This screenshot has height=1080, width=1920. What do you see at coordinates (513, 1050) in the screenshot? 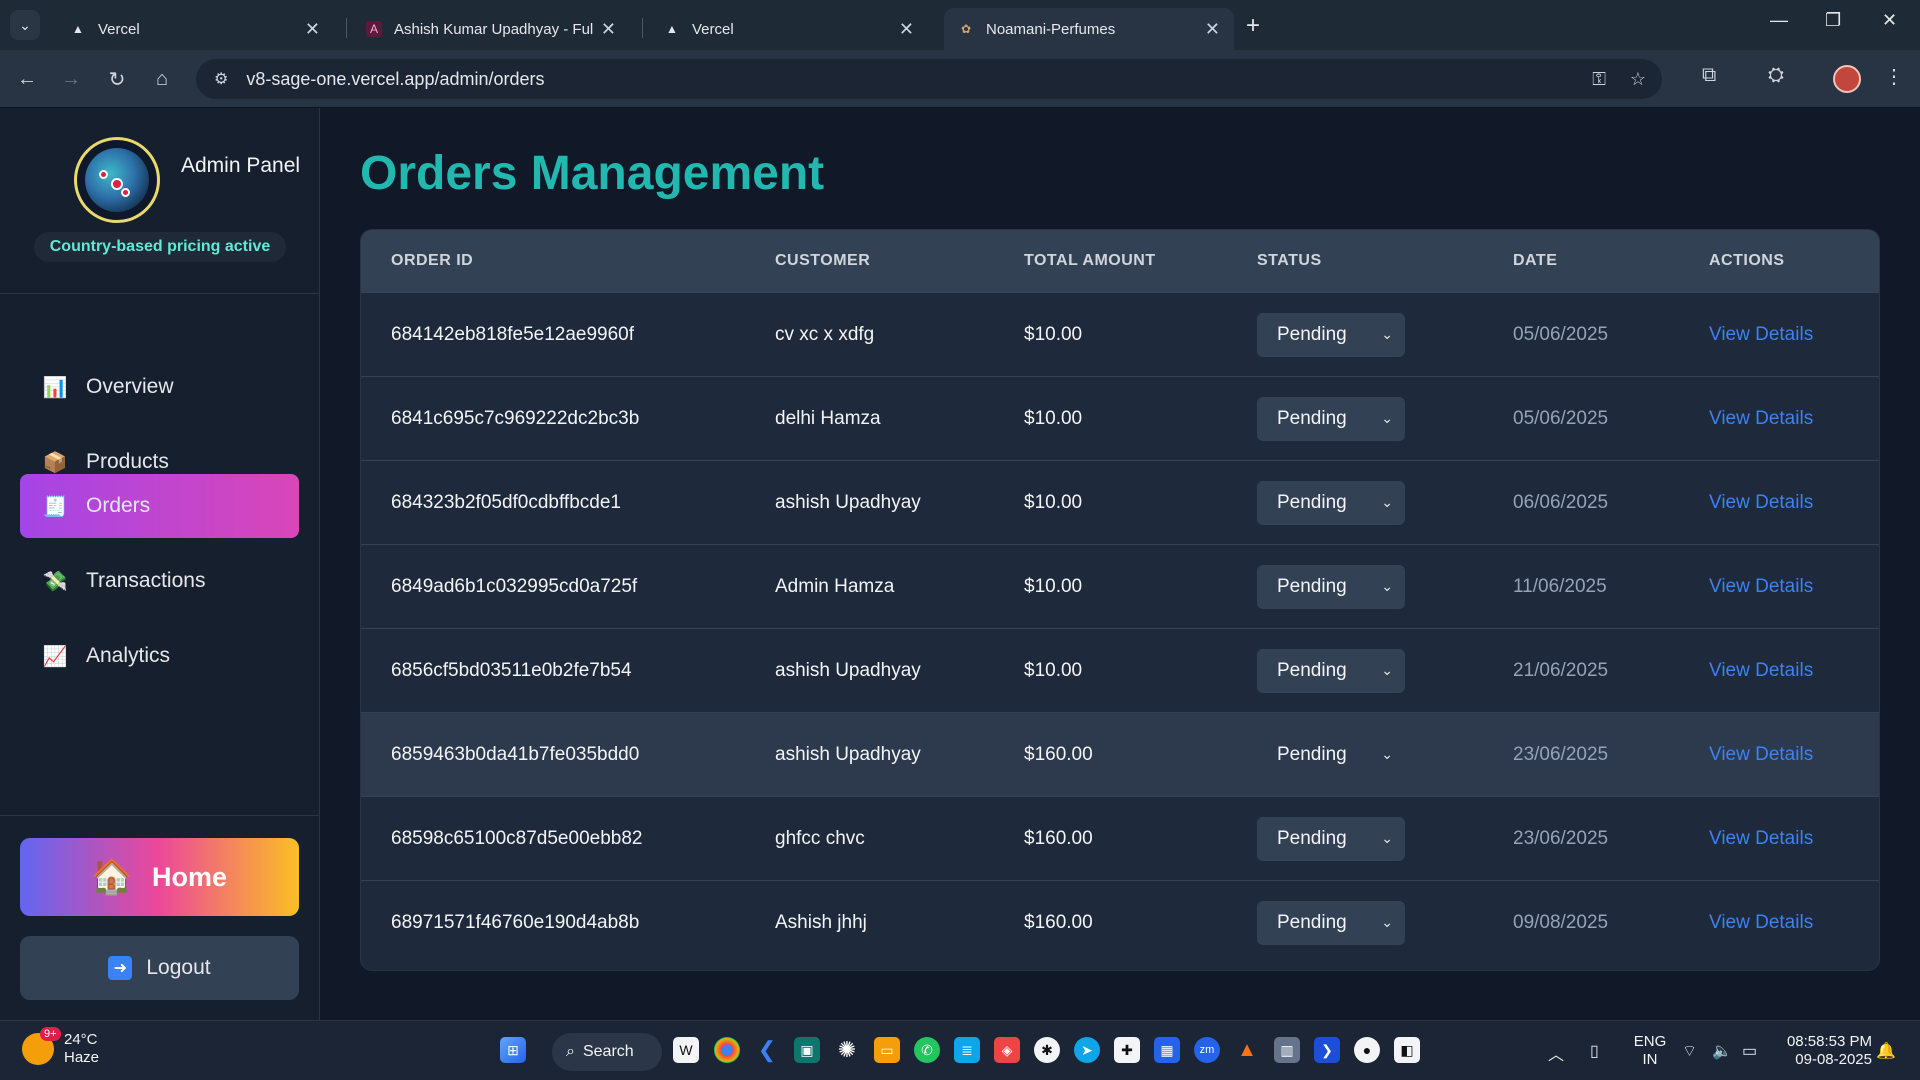
I see `windows-start-icon: ⊞` at bounding box center [513, 1050].